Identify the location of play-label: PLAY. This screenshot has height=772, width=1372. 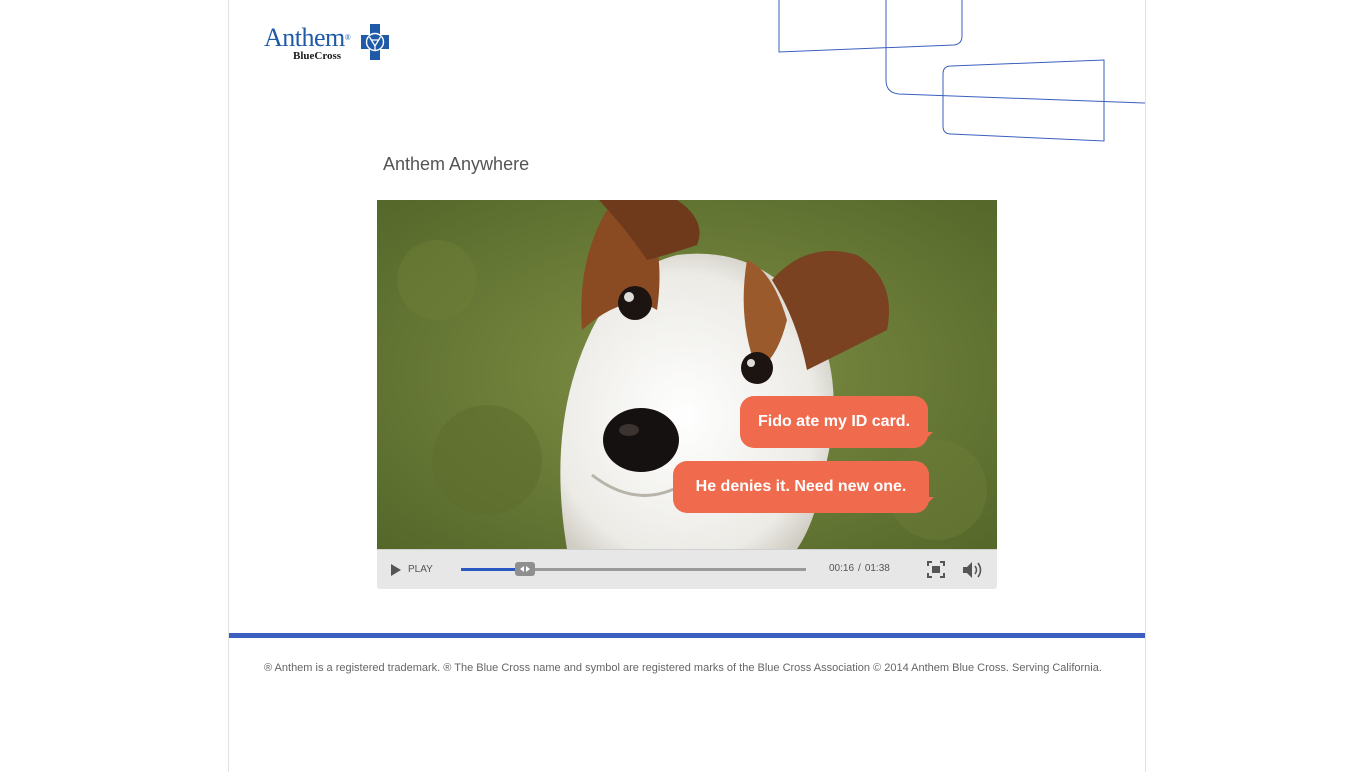
(420, 569).